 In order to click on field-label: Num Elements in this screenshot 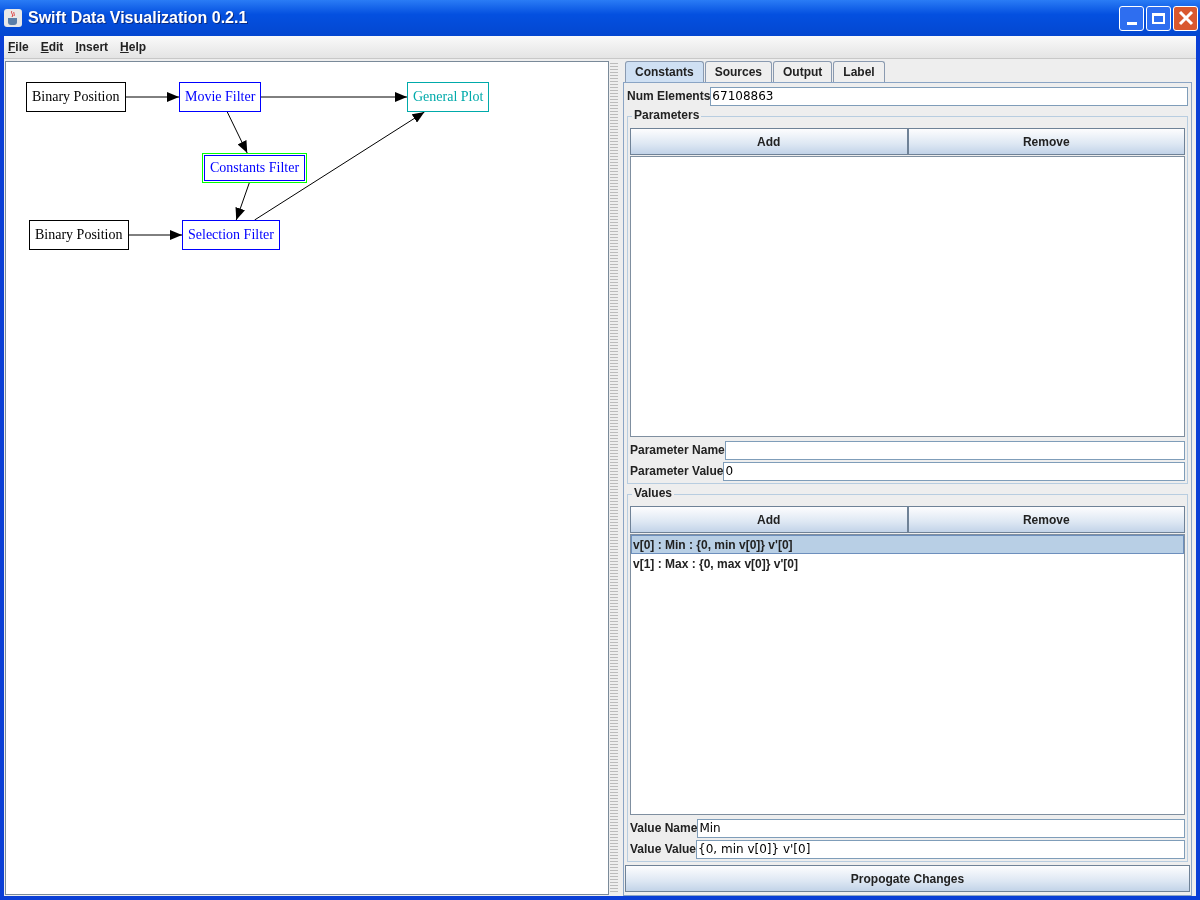, I will do `click(669, 96)`.